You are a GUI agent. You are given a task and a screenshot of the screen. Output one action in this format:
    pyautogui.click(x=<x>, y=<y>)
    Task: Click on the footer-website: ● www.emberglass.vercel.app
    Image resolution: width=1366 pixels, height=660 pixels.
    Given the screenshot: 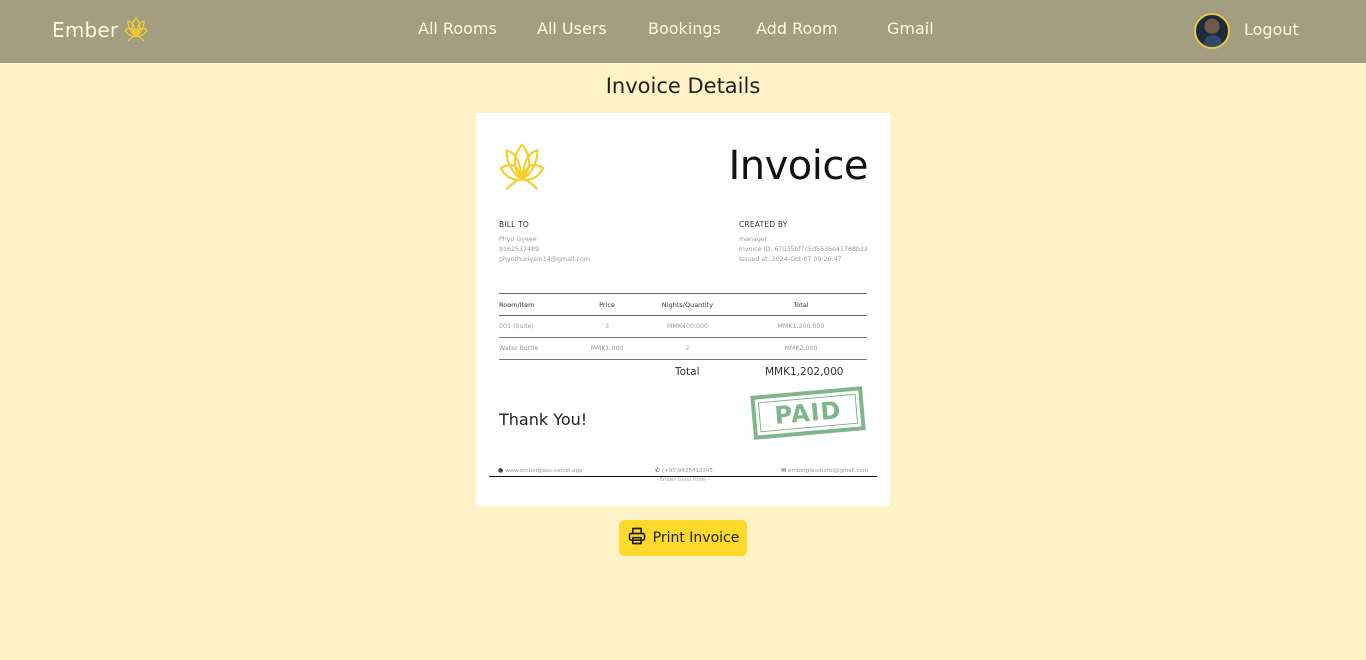 What is the action you would take?
    pyautogui.click(x=540, y=470)
    